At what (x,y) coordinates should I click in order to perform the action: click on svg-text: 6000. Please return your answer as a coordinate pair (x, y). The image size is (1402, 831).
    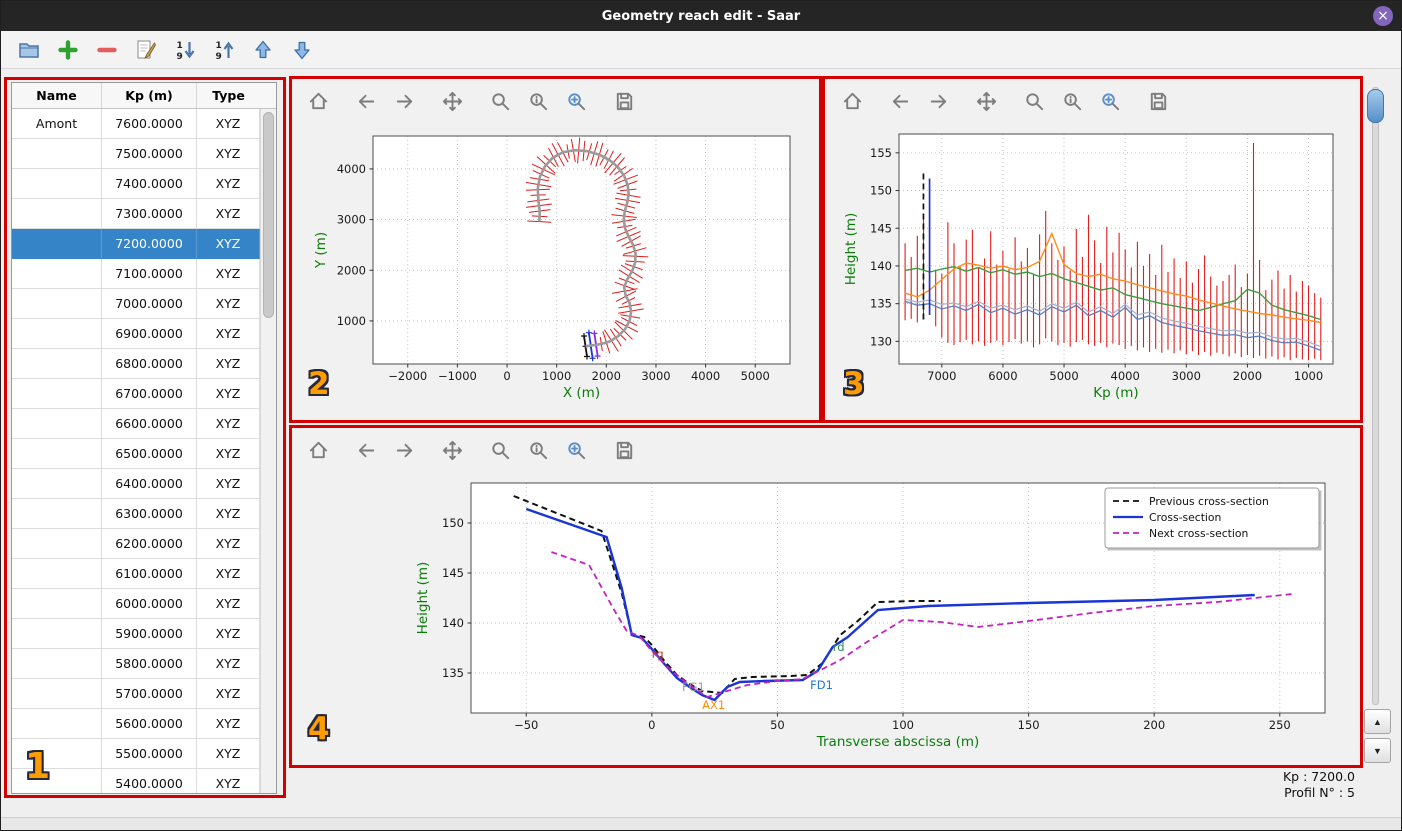
    Looking at the image, I should click on (1002, 376).